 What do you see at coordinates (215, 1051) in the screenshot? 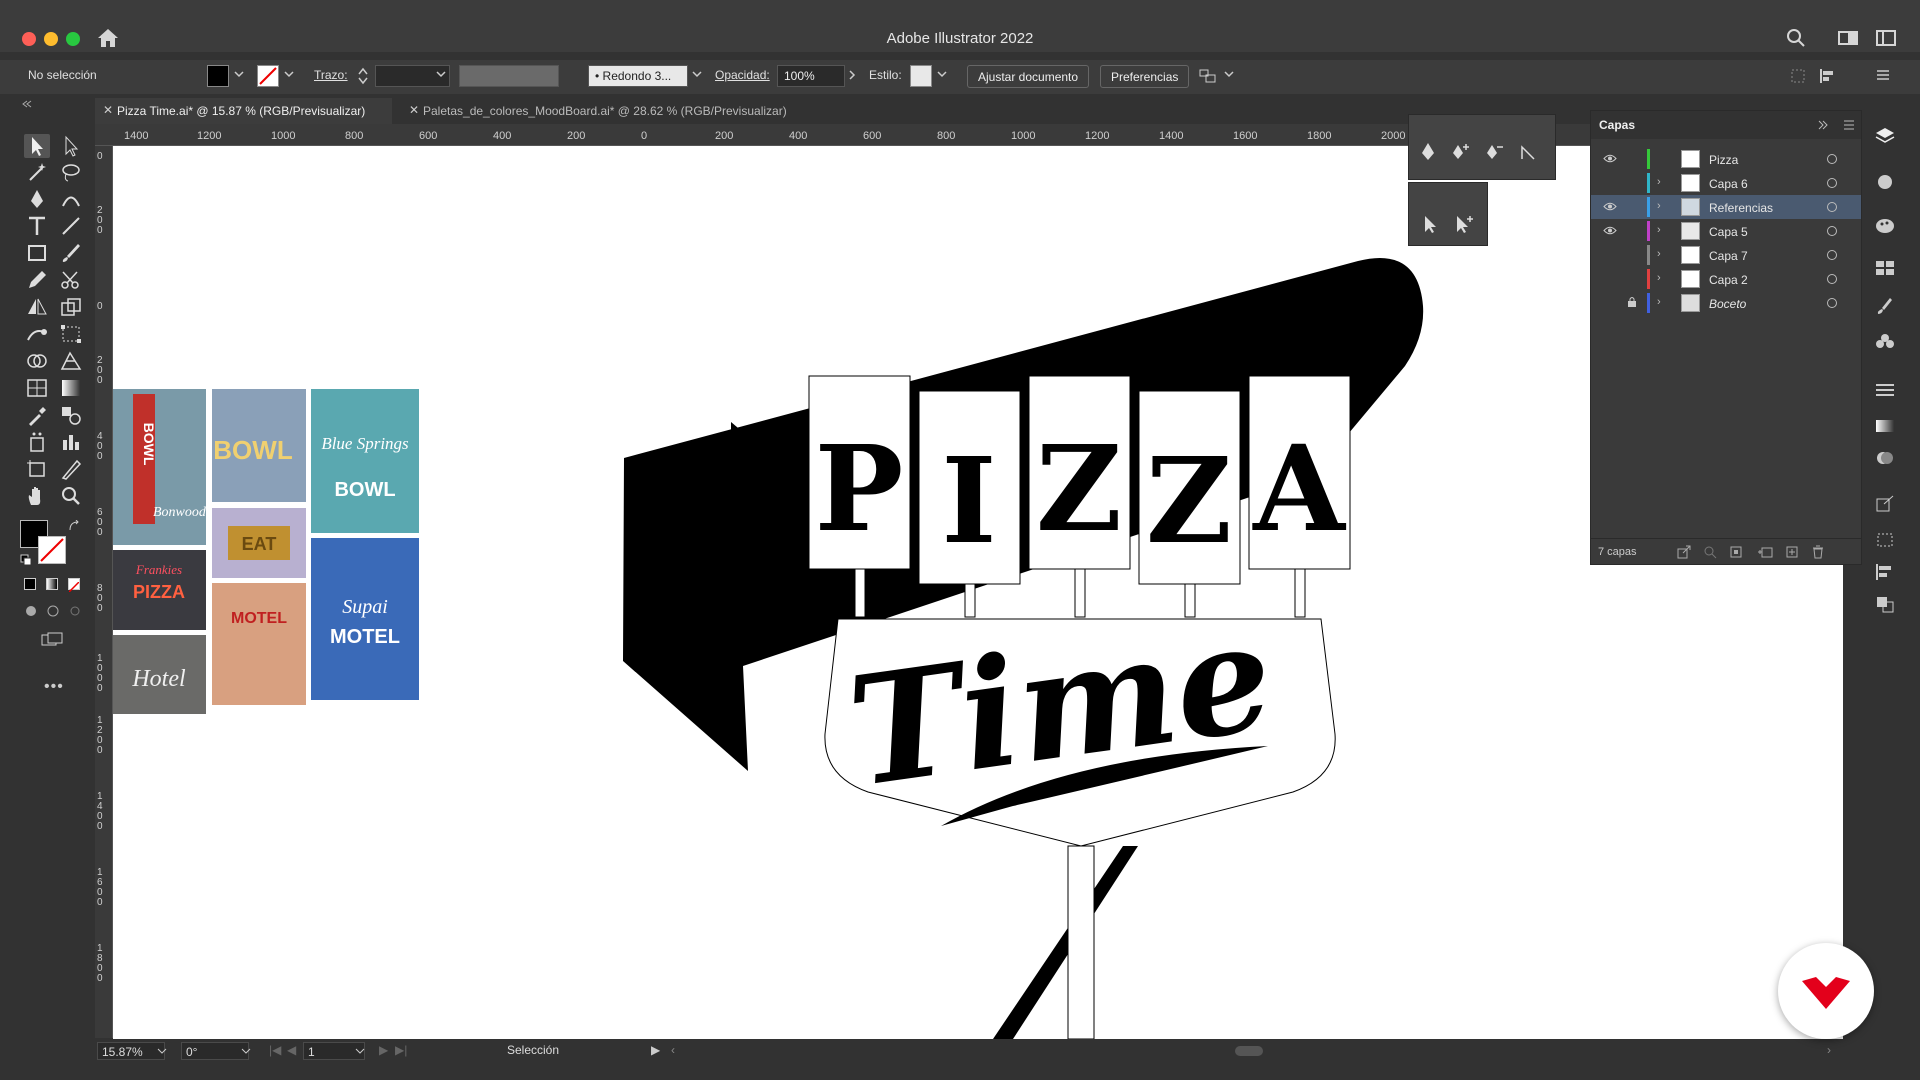
I see `rotation-field: 0°` at bounding box center [215, 1051].